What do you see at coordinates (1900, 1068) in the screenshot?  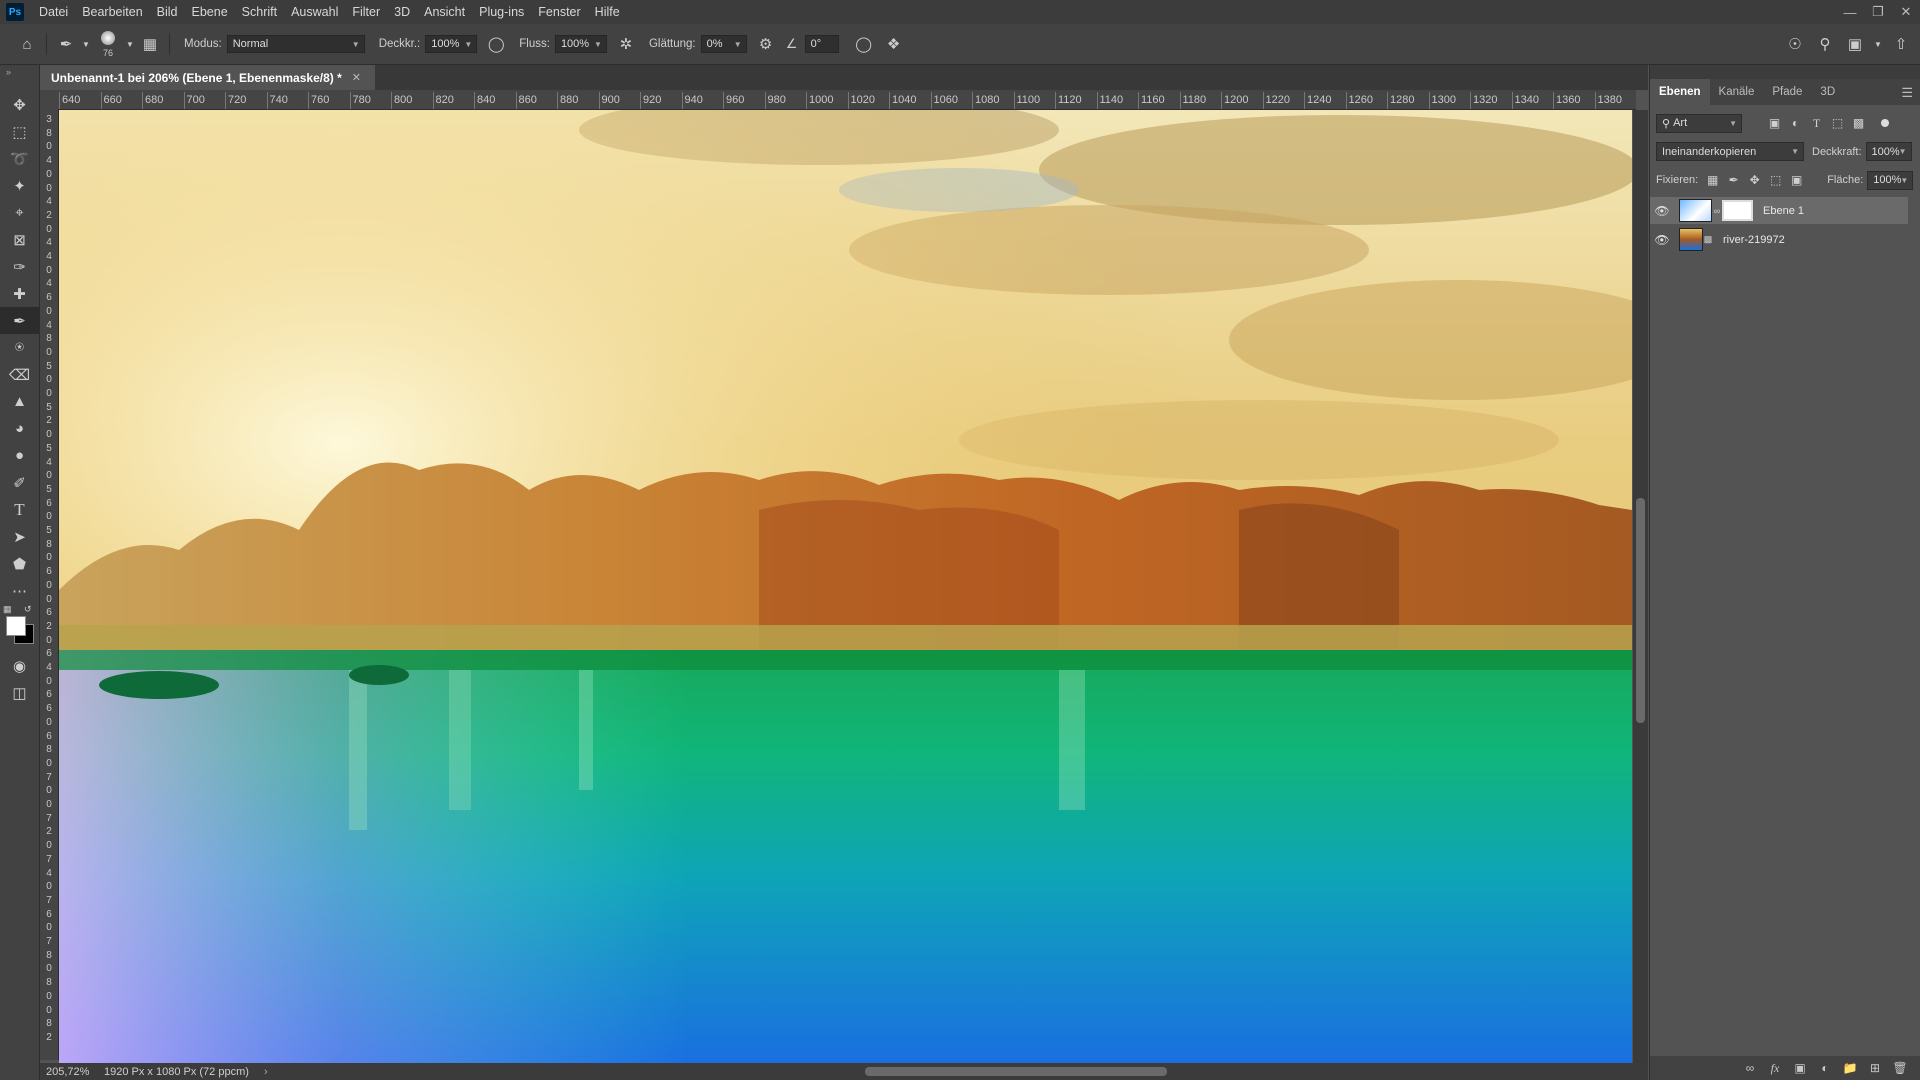 I see `delete-layer-icon: 🗑` at bounding box center [1900, 1068].